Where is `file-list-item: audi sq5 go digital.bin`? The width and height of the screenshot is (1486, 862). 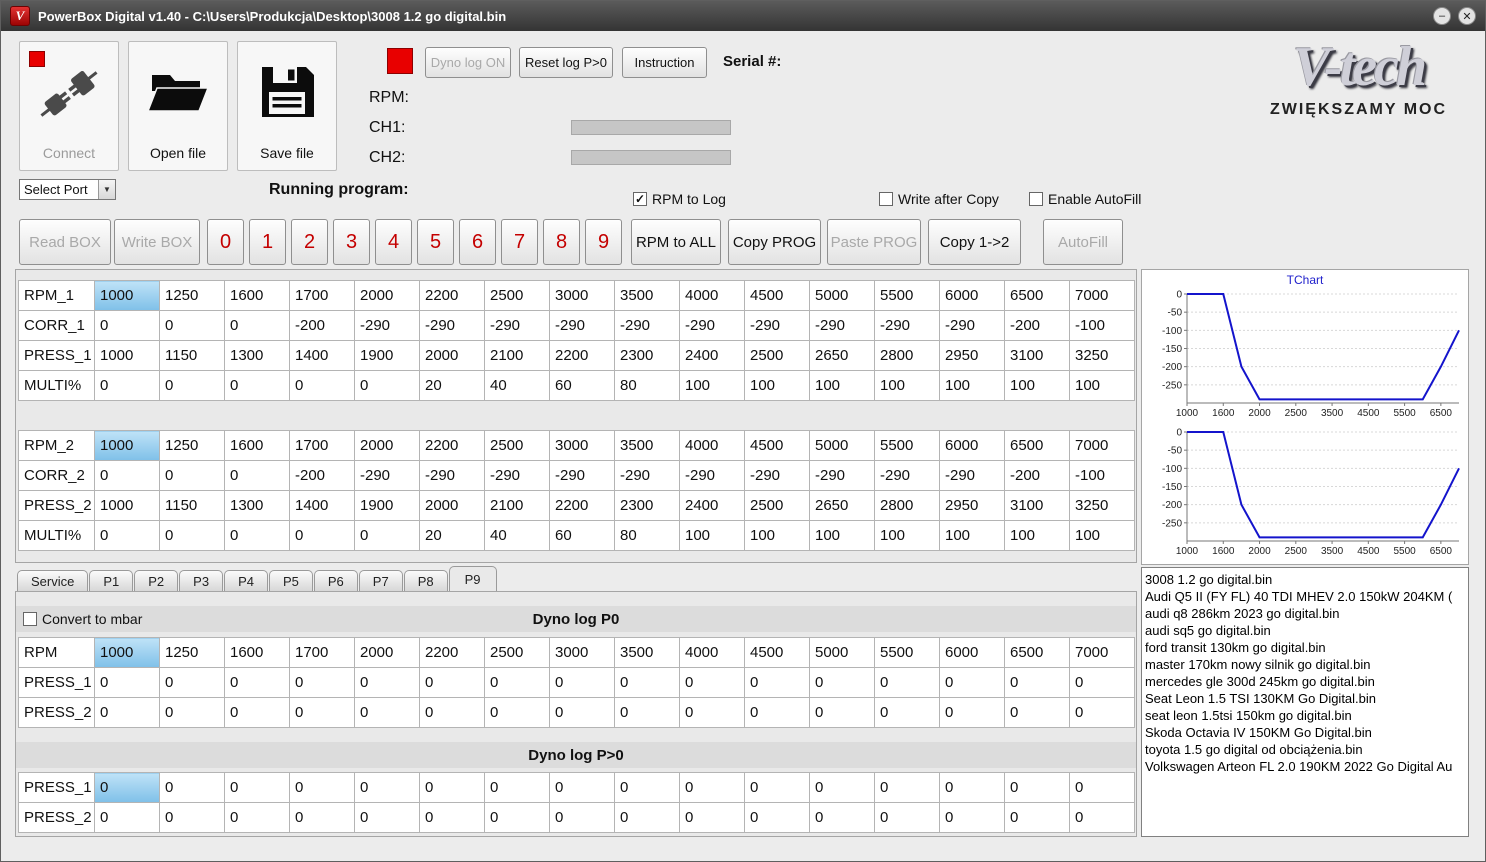
file-list-item: audi sq5 go digital.bin is located at coordinates (1305, 630).